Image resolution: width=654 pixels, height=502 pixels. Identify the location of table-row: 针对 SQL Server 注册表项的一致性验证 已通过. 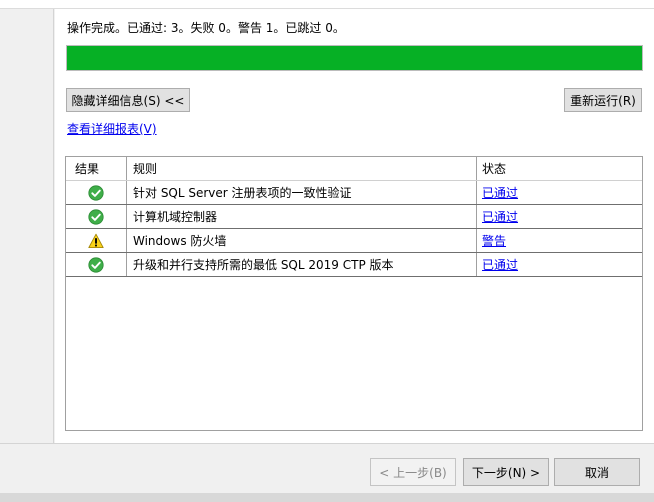
(354, 193).